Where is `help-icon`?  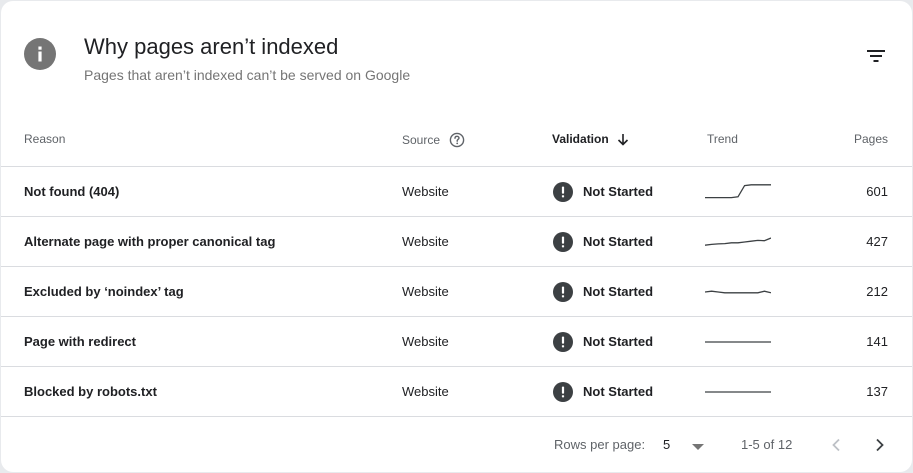
help-icon is located at coordinates (457, 140).